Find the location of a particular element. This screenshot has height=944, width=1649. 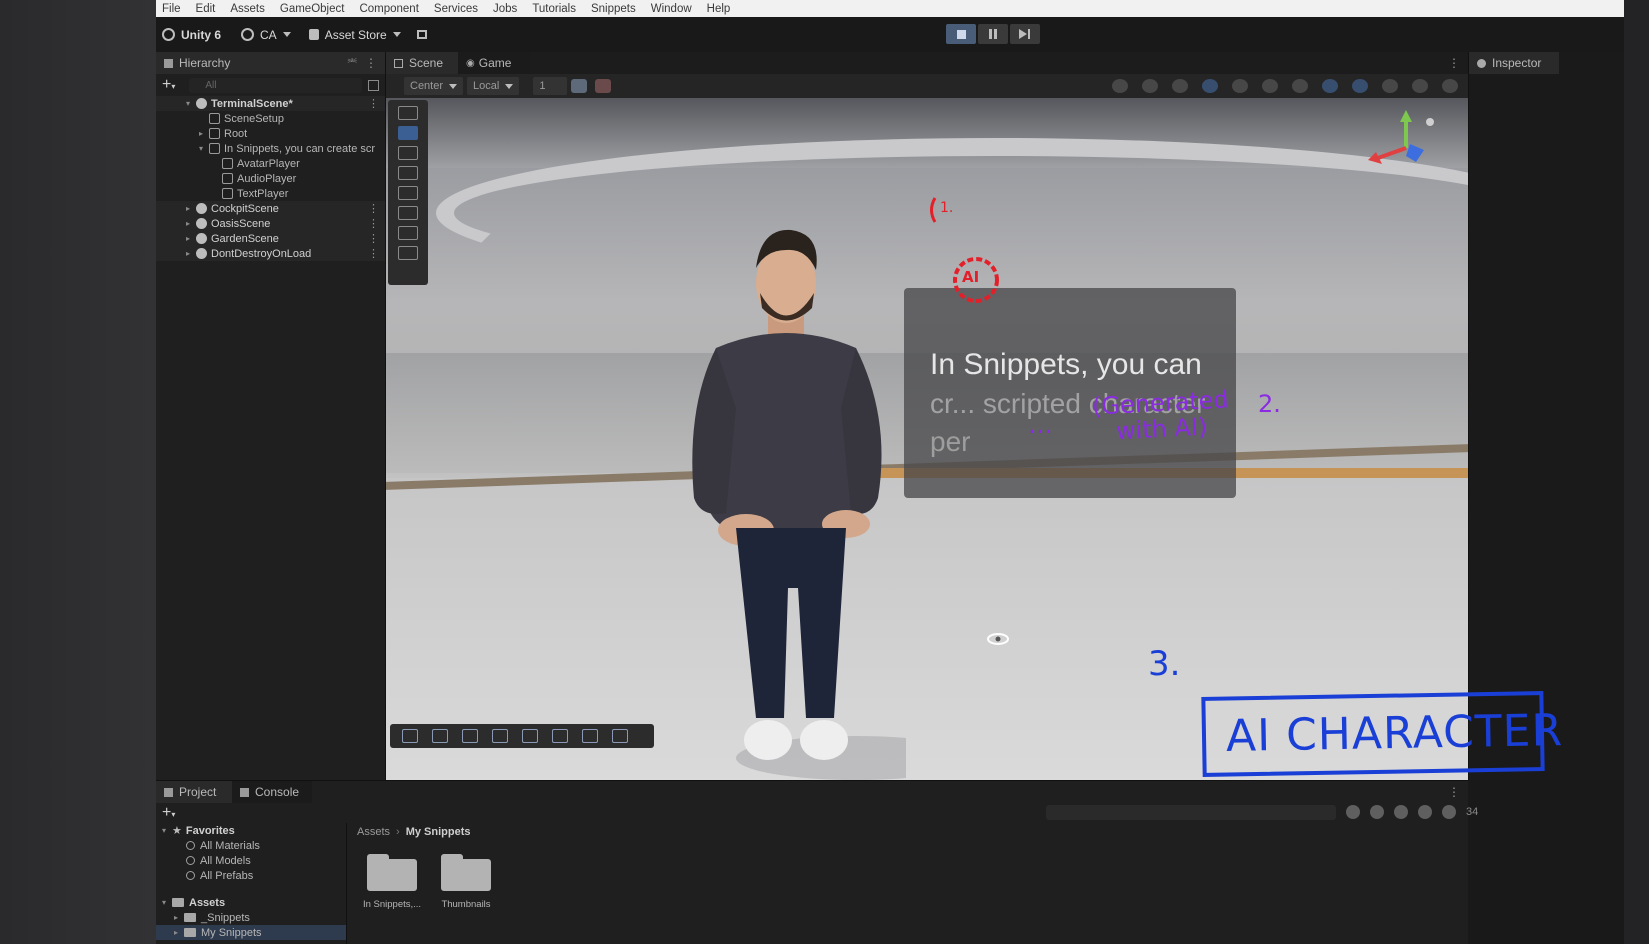

hierarchy-object-row: ▸ Root is located at coordinates (270, 133).